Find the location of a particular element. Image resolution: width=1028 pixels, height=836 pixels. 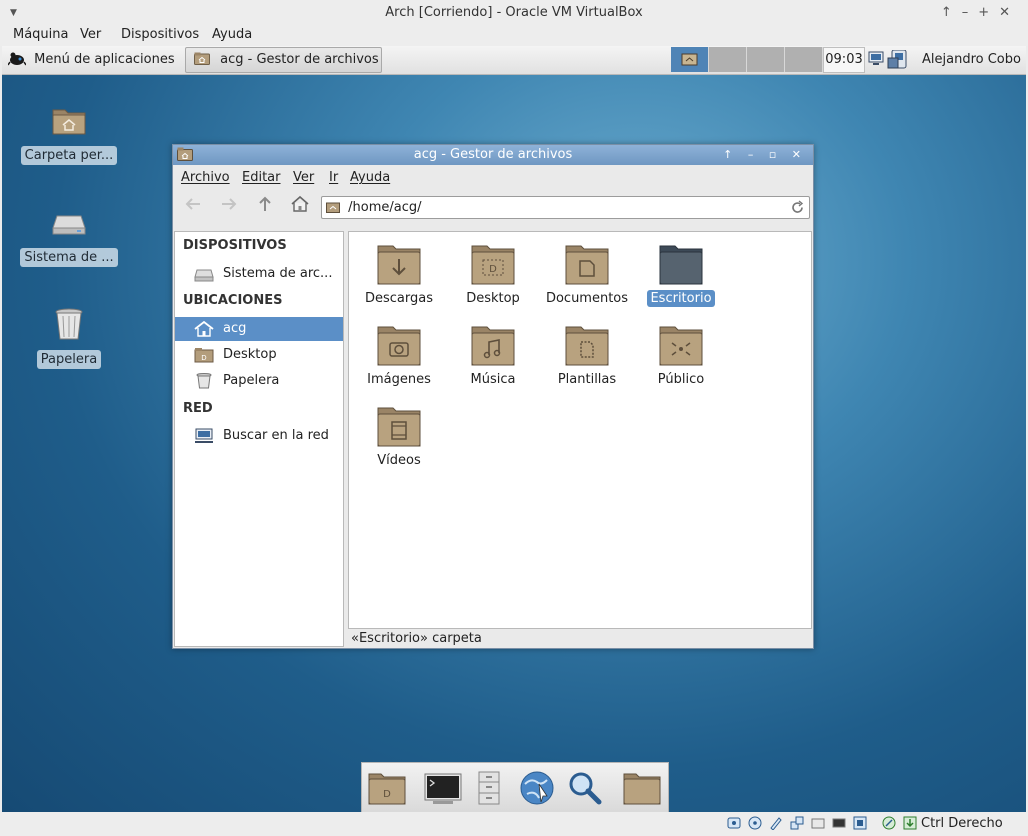

hard-disk-icon is located at coordinates (734, 823).